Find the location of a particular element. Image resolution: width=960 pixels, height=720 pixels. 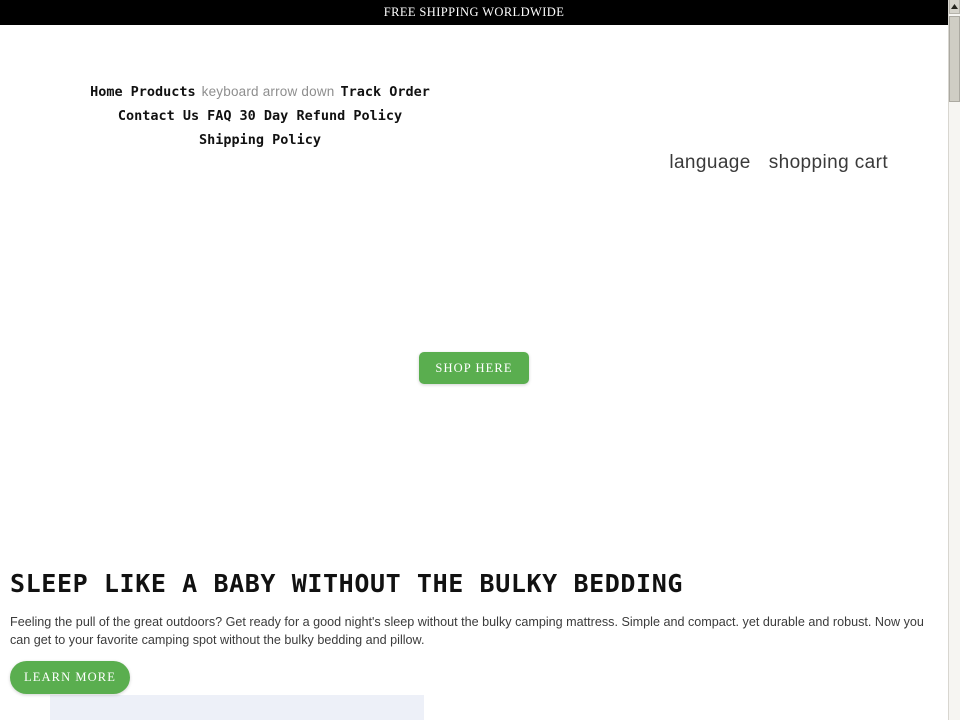

scroll-up-button is located at coordinates (954, 7).